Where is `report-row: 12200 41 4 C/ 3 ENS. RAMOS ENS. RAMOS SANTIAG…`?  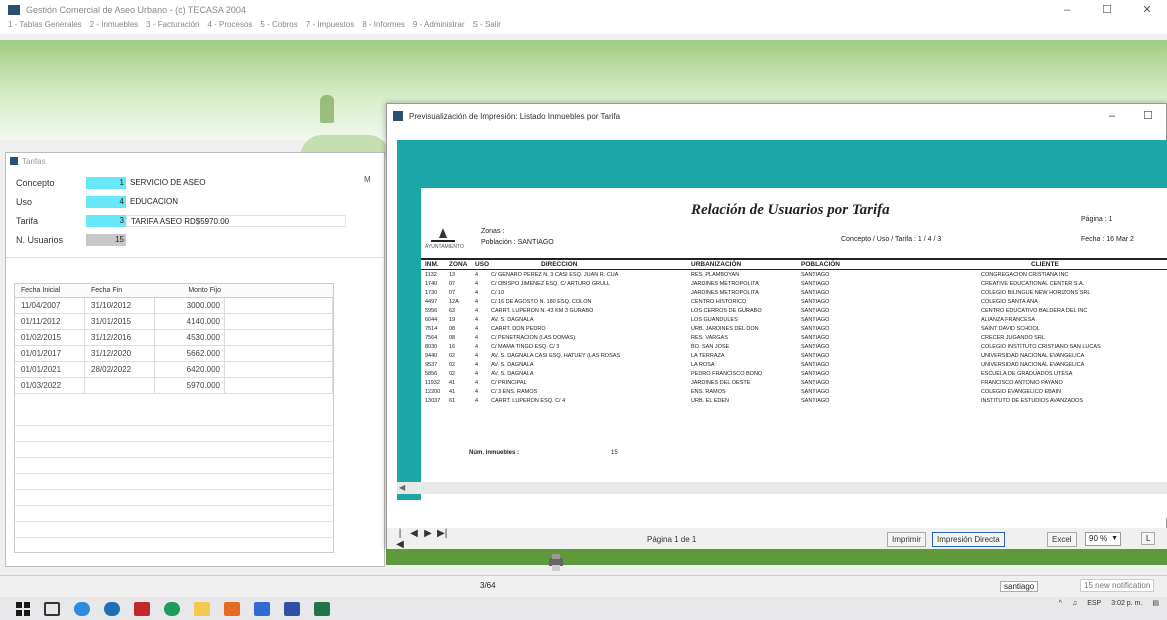 report-row: 12200 41 4 C/ 3 ENS. RAMOS ENS. RAMOS SANTIAG… is located at coordinates (794, 393).